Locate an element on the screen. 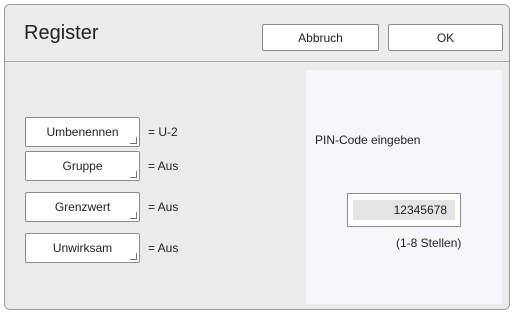  limit-button: Grenzwert is located at coordinates (82, 207).